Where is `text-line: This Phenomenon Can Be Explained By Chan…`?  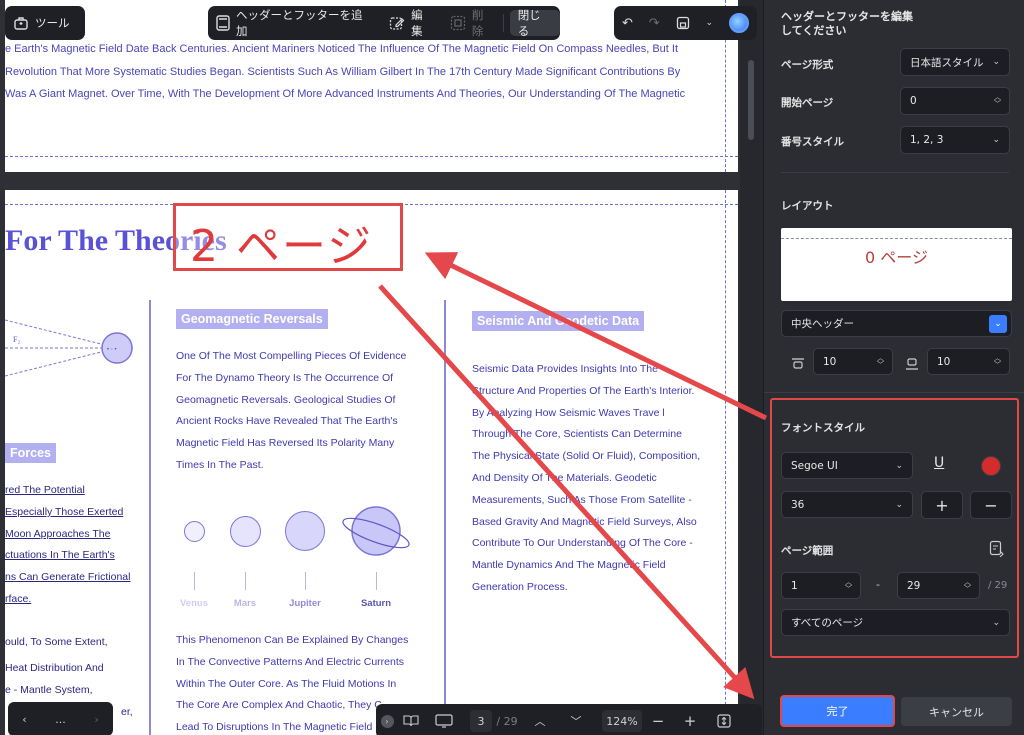 text-line: This Phenomenon Can Be Explained By Chan… is located at coordinates (292, 640).